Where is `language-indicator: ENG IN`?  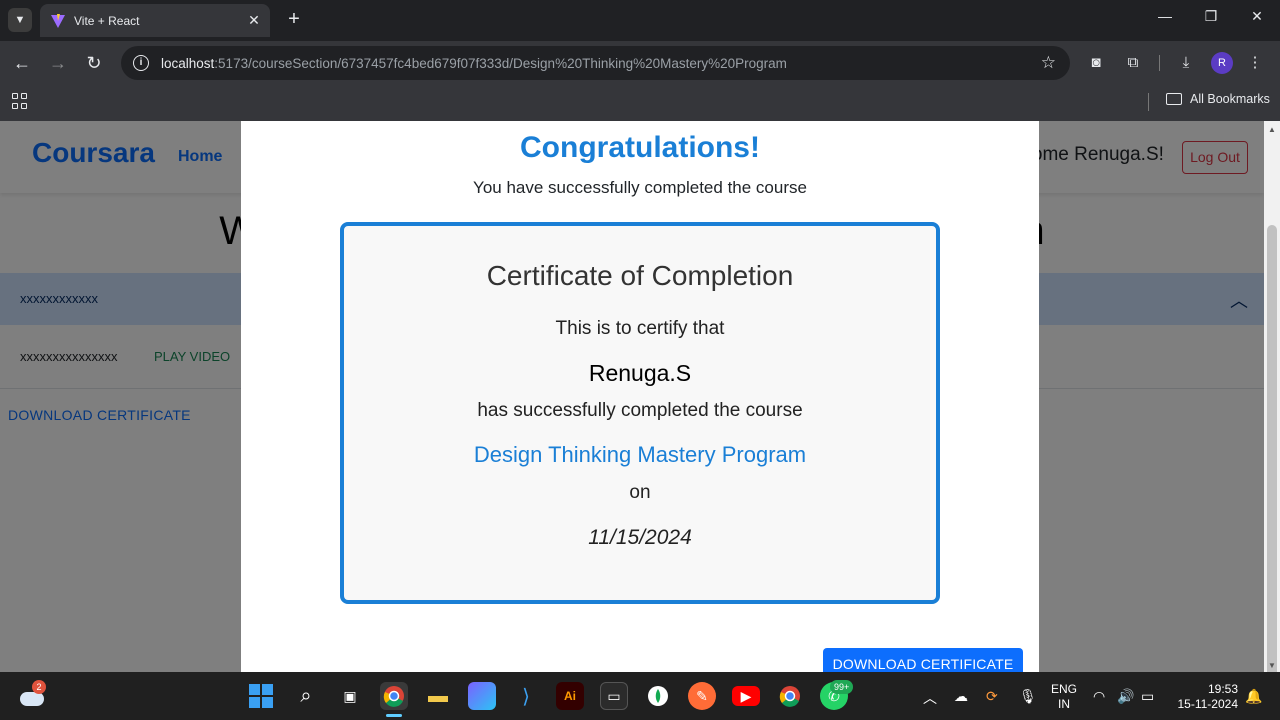 language-indicator: ENG IN is located at coordinates (1064, 697).